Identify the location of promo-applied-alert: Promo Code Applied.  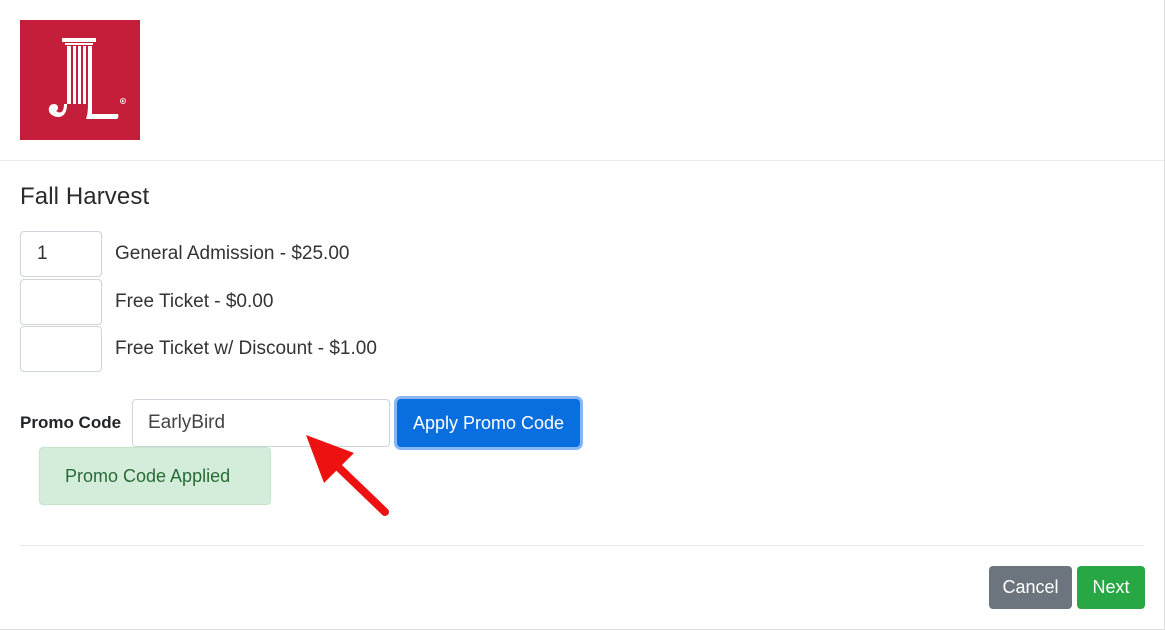
(155, 476).